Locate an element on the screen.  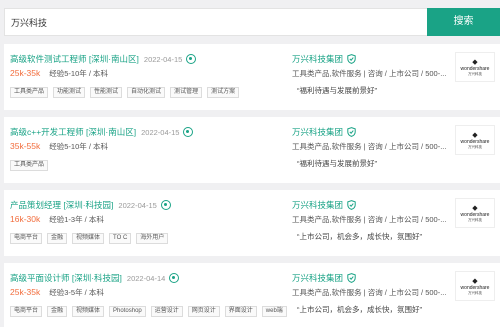
job-title-row: 高级平面设计师 [深圳·科技园] 2022-04-14 is located at coordinates (95, 278).